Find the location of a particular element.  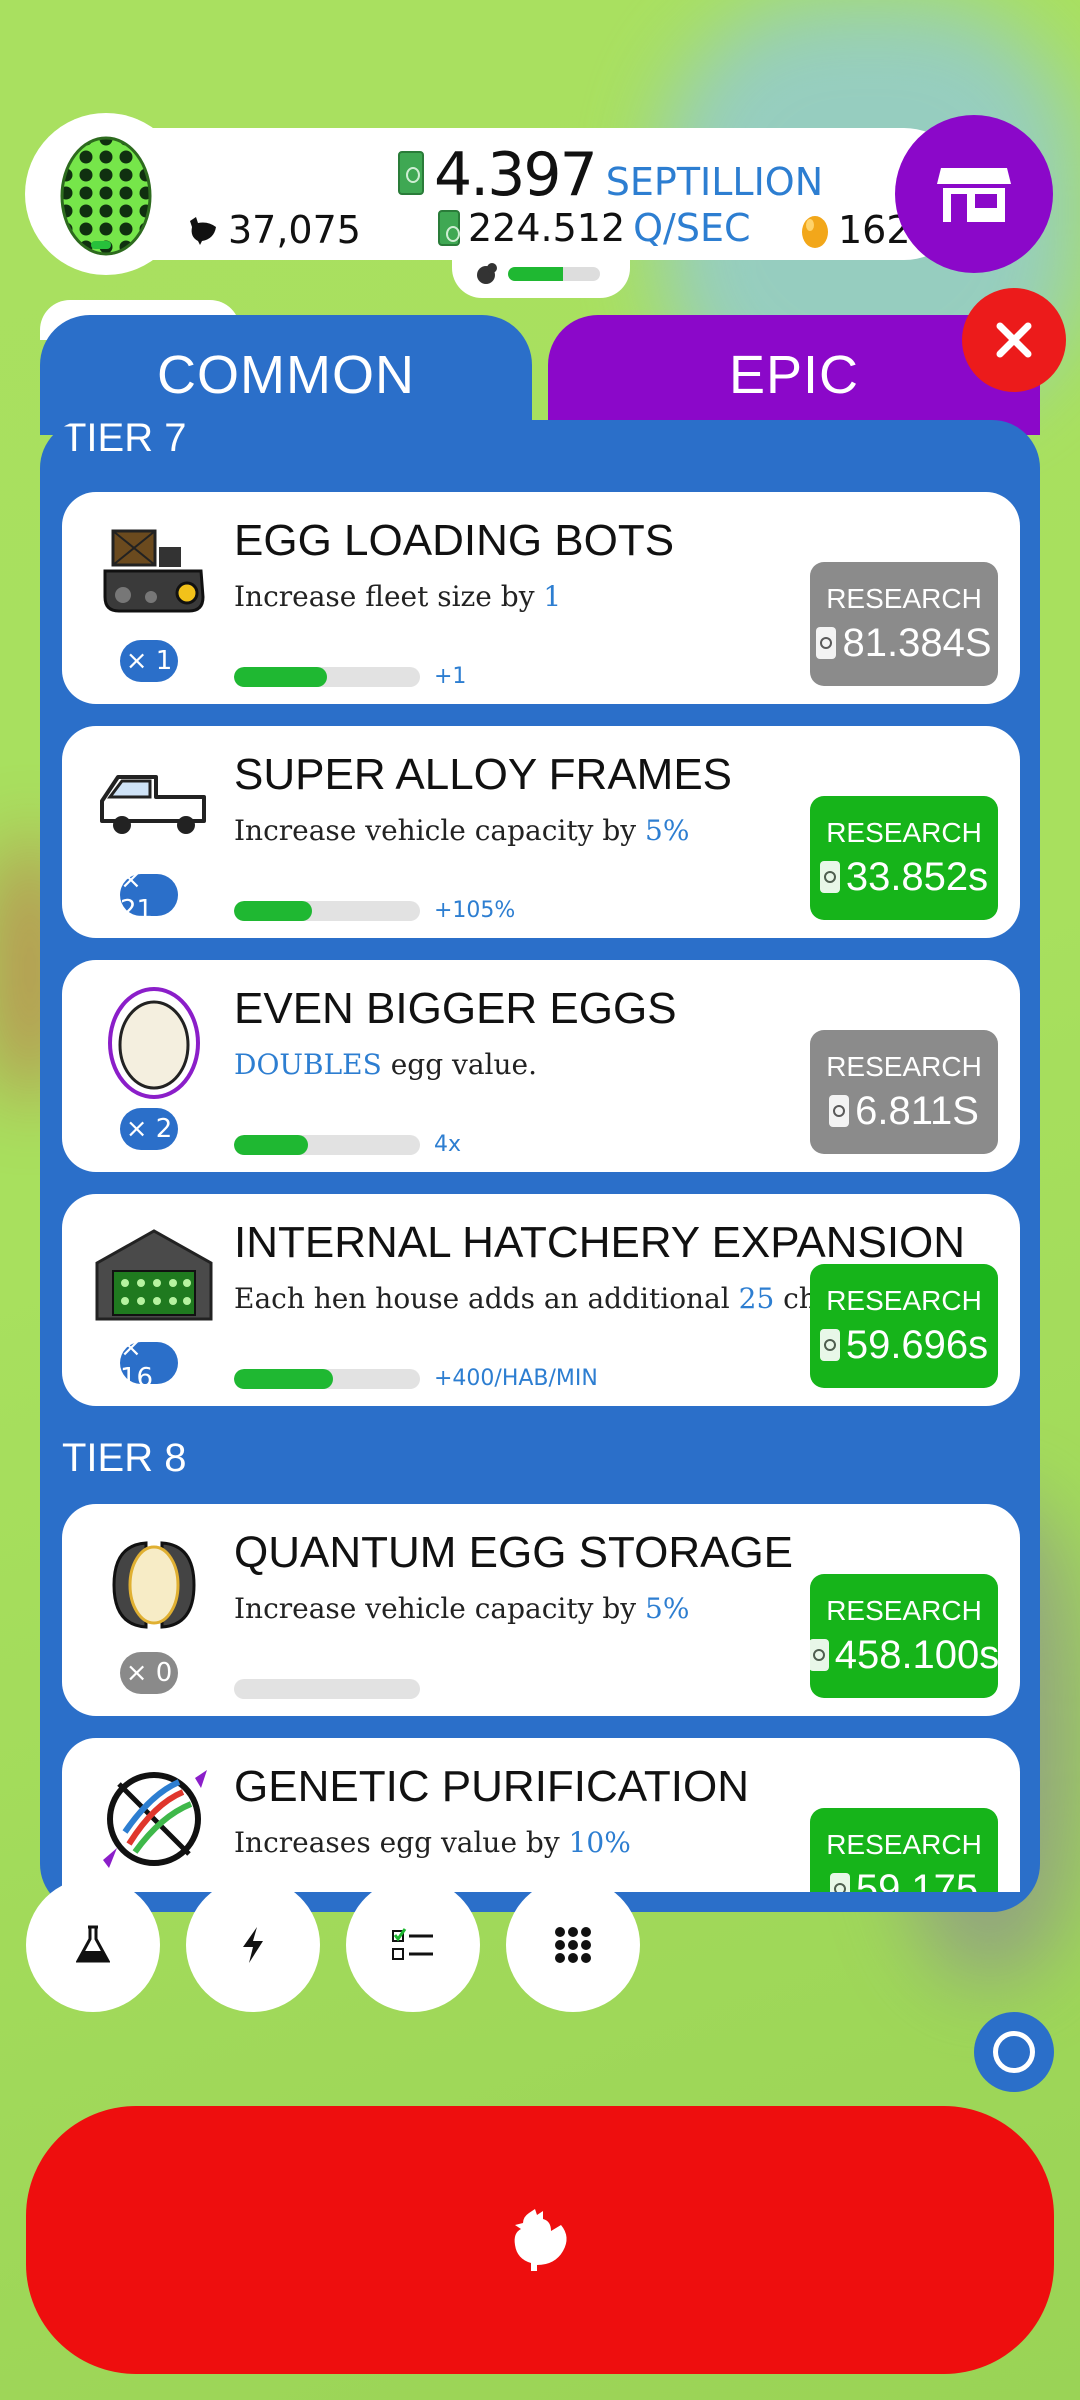

research-title: SUPER ALLOY FRAMES is located at coordinates (483, 774).